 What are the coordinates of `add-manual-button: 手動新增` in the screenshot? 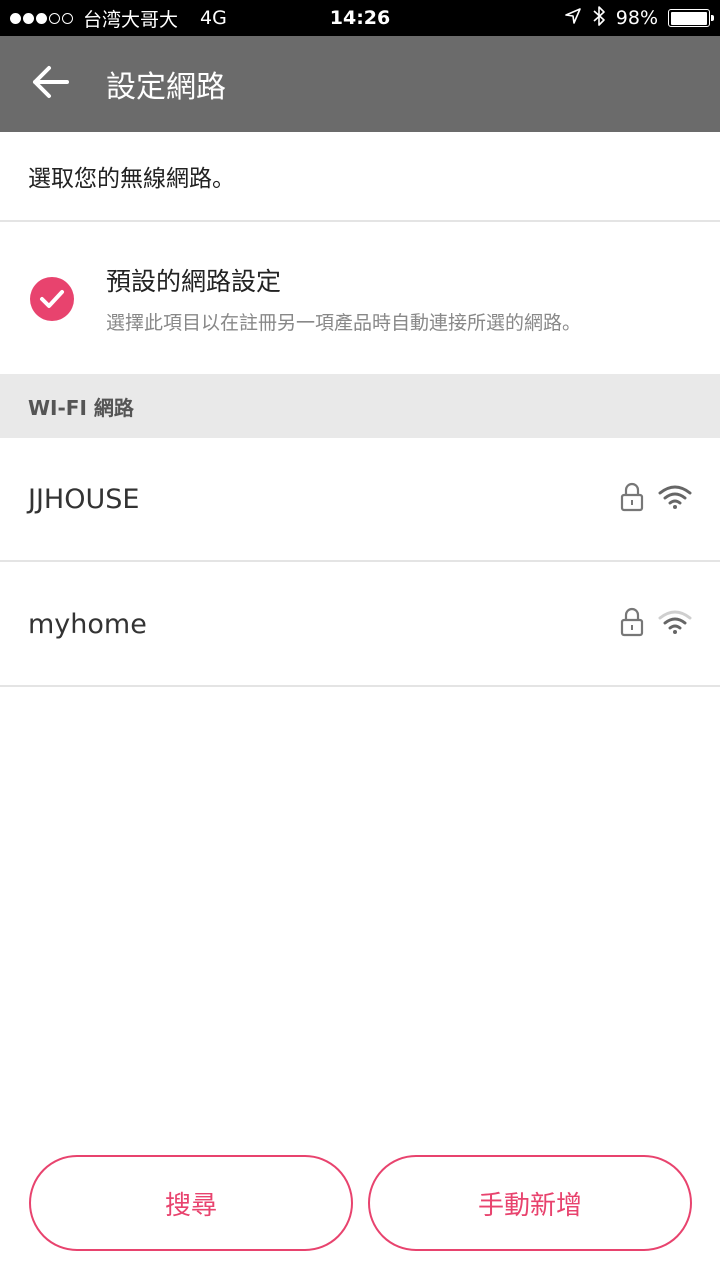 It's located at (530, 1203).